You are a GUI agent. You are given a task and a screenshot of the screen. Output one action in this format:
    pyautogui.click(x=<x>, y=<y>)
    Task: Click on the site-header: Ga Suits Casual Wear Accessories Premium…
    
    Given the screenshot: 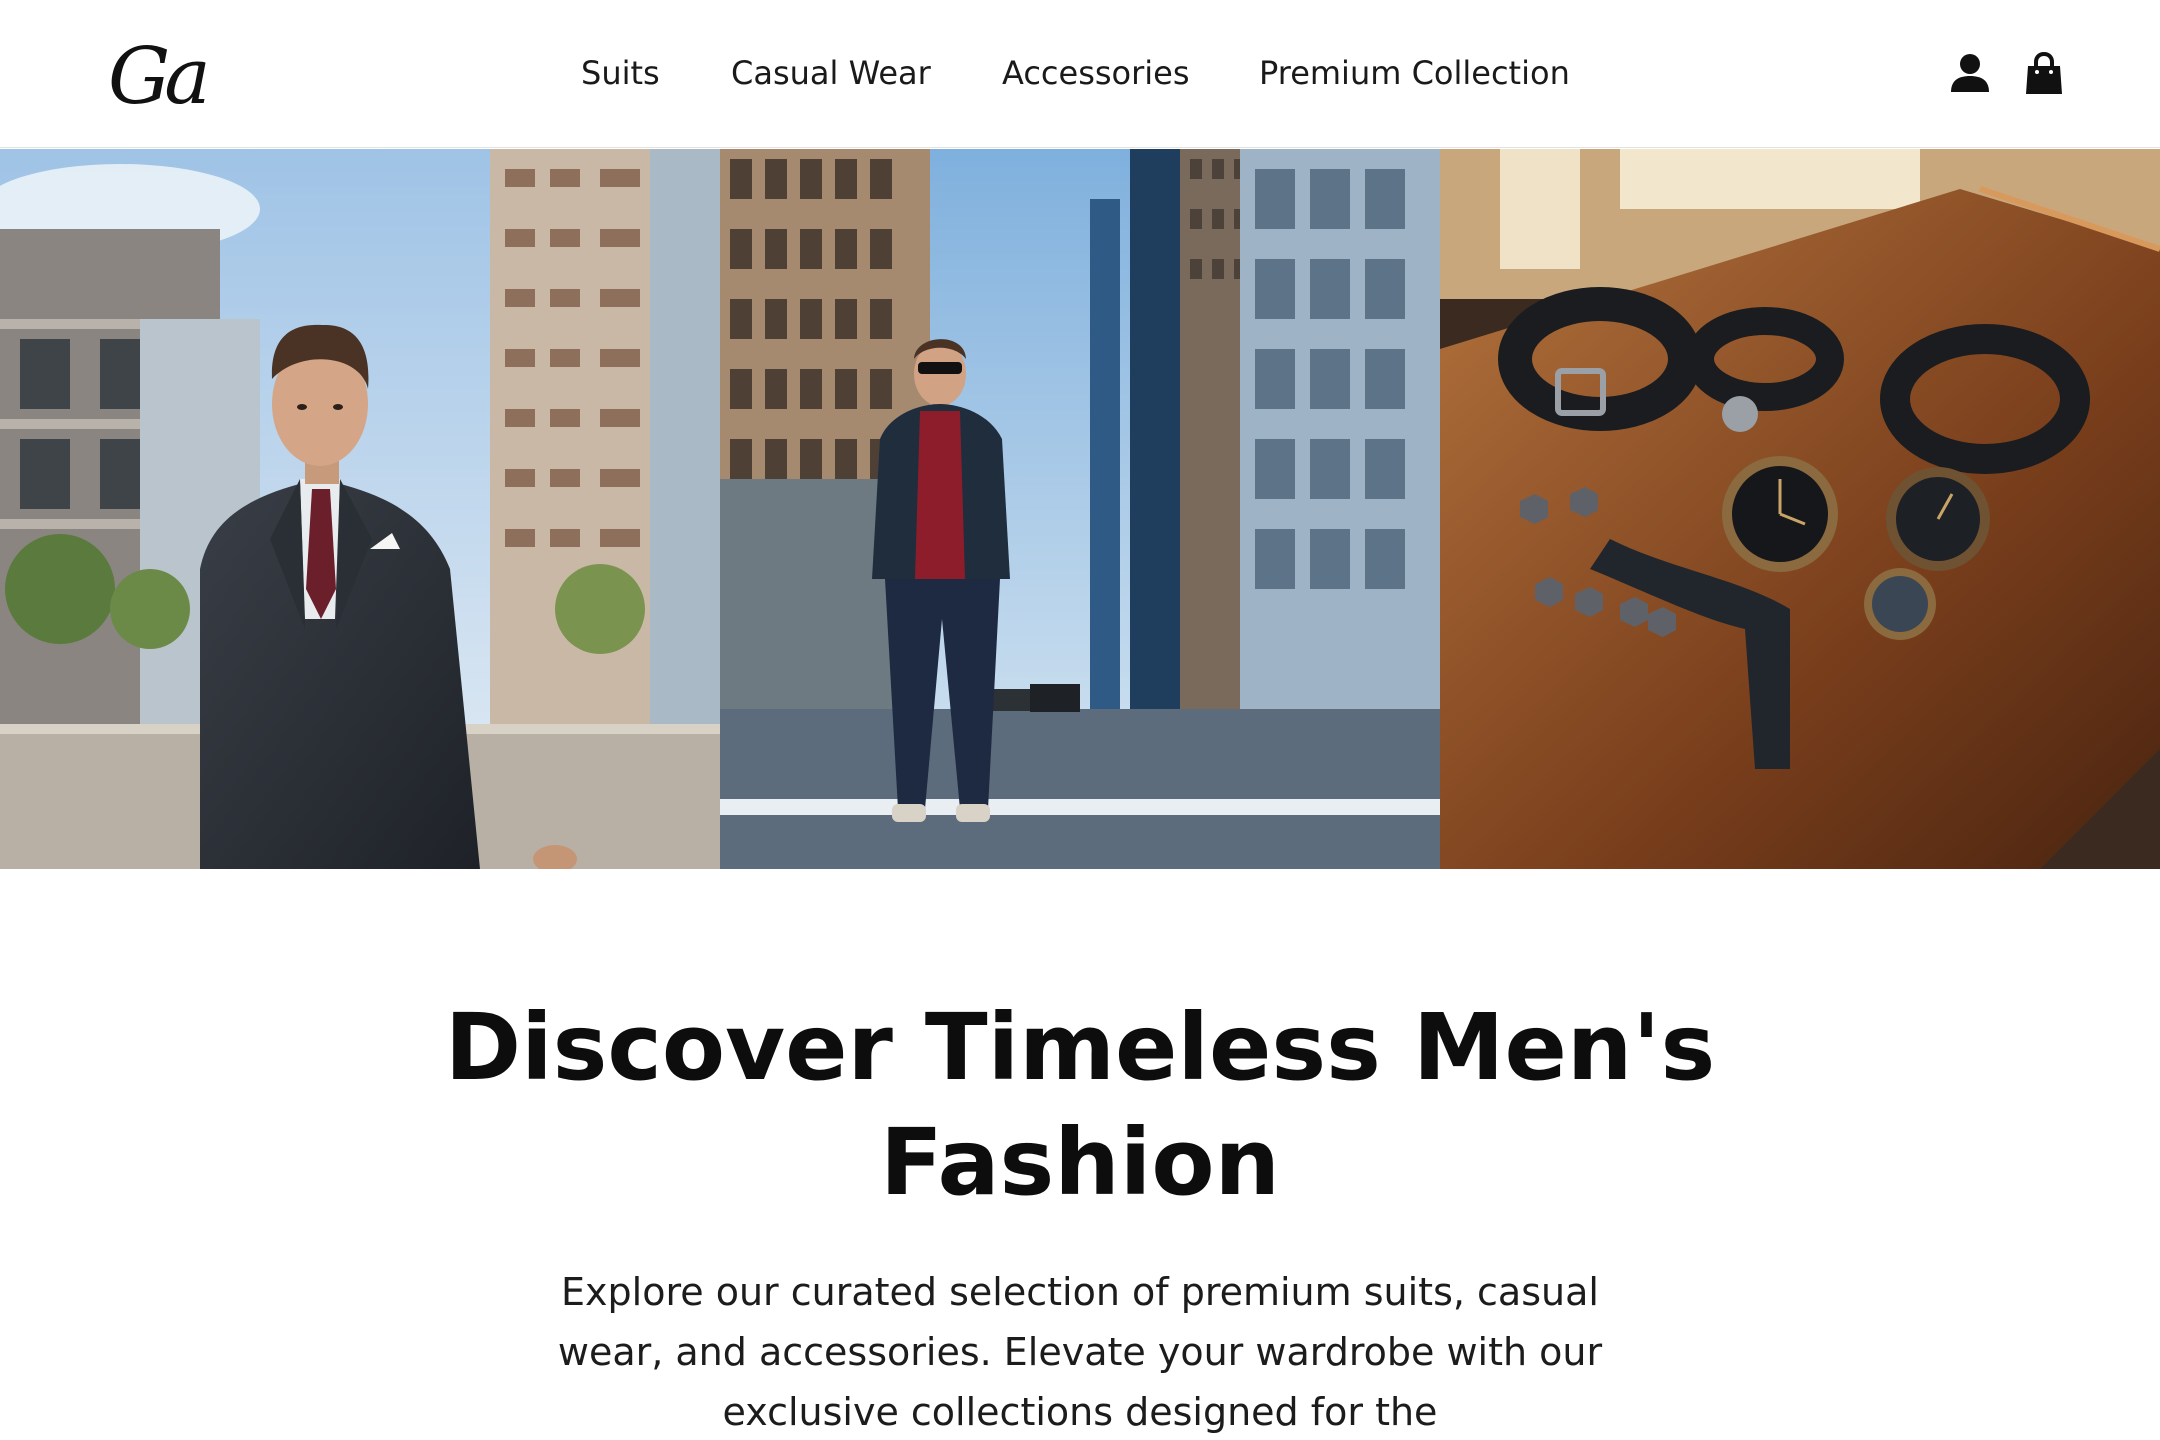 What is the action you would take?
    pyautogui.click(x=1080, y=74)
    